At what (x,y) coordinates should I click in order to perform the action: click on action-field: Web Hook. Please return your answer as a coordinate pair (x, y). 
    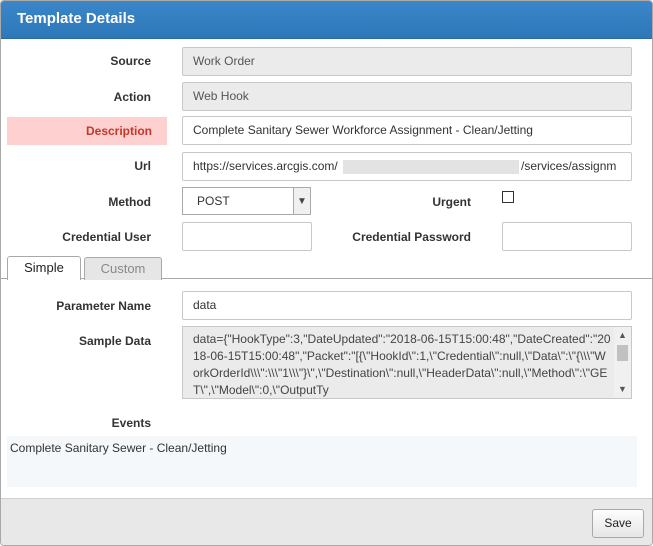
    Looking at the image, I should click on (407, 96).